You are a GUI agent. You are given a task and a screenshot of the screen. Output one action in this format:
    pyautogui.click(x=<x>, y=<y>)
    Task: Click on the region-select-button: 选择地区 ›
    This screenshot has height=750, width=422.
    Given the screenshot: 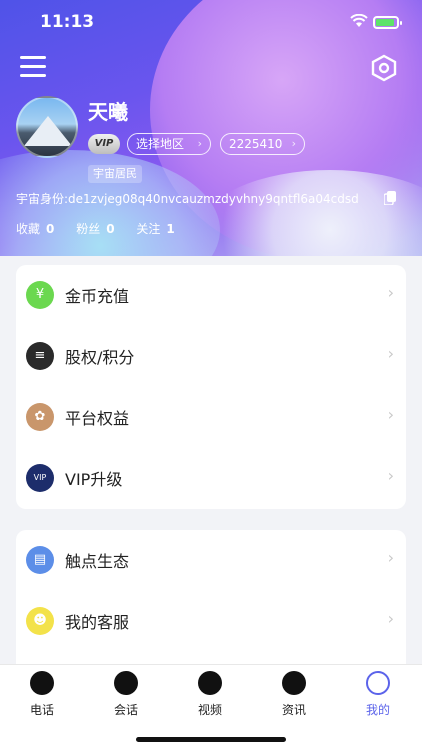 What is the action you would take?
    pyautogui.click(x=169, y=144)
    